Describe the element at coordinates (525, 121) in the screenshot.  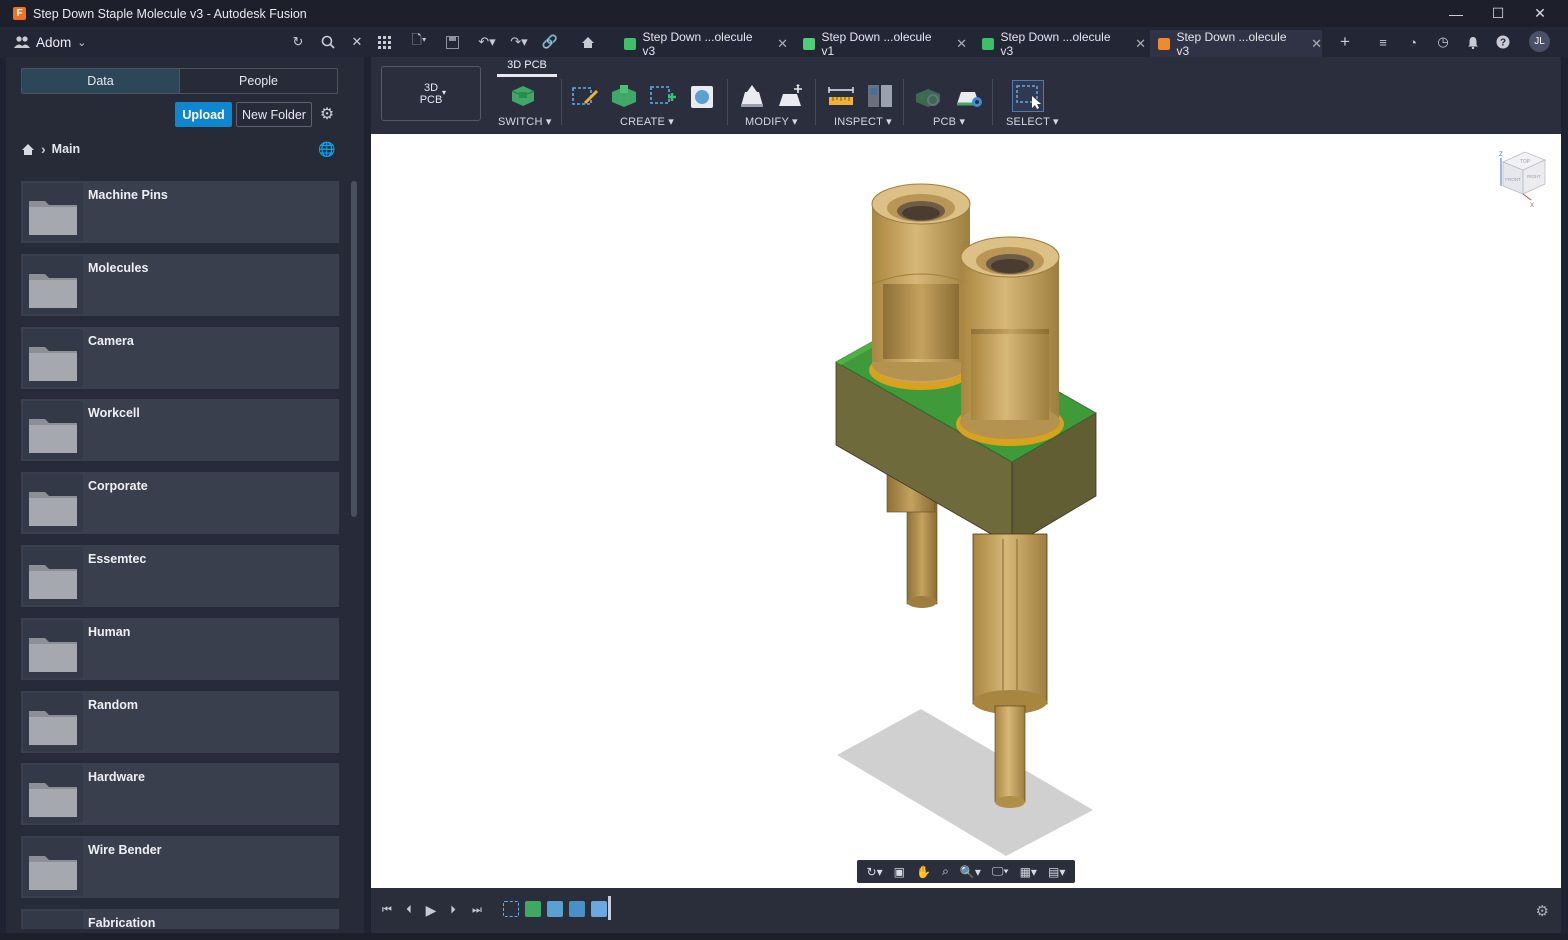
I see `switch-group-label: SWITCH ▾` at that location.